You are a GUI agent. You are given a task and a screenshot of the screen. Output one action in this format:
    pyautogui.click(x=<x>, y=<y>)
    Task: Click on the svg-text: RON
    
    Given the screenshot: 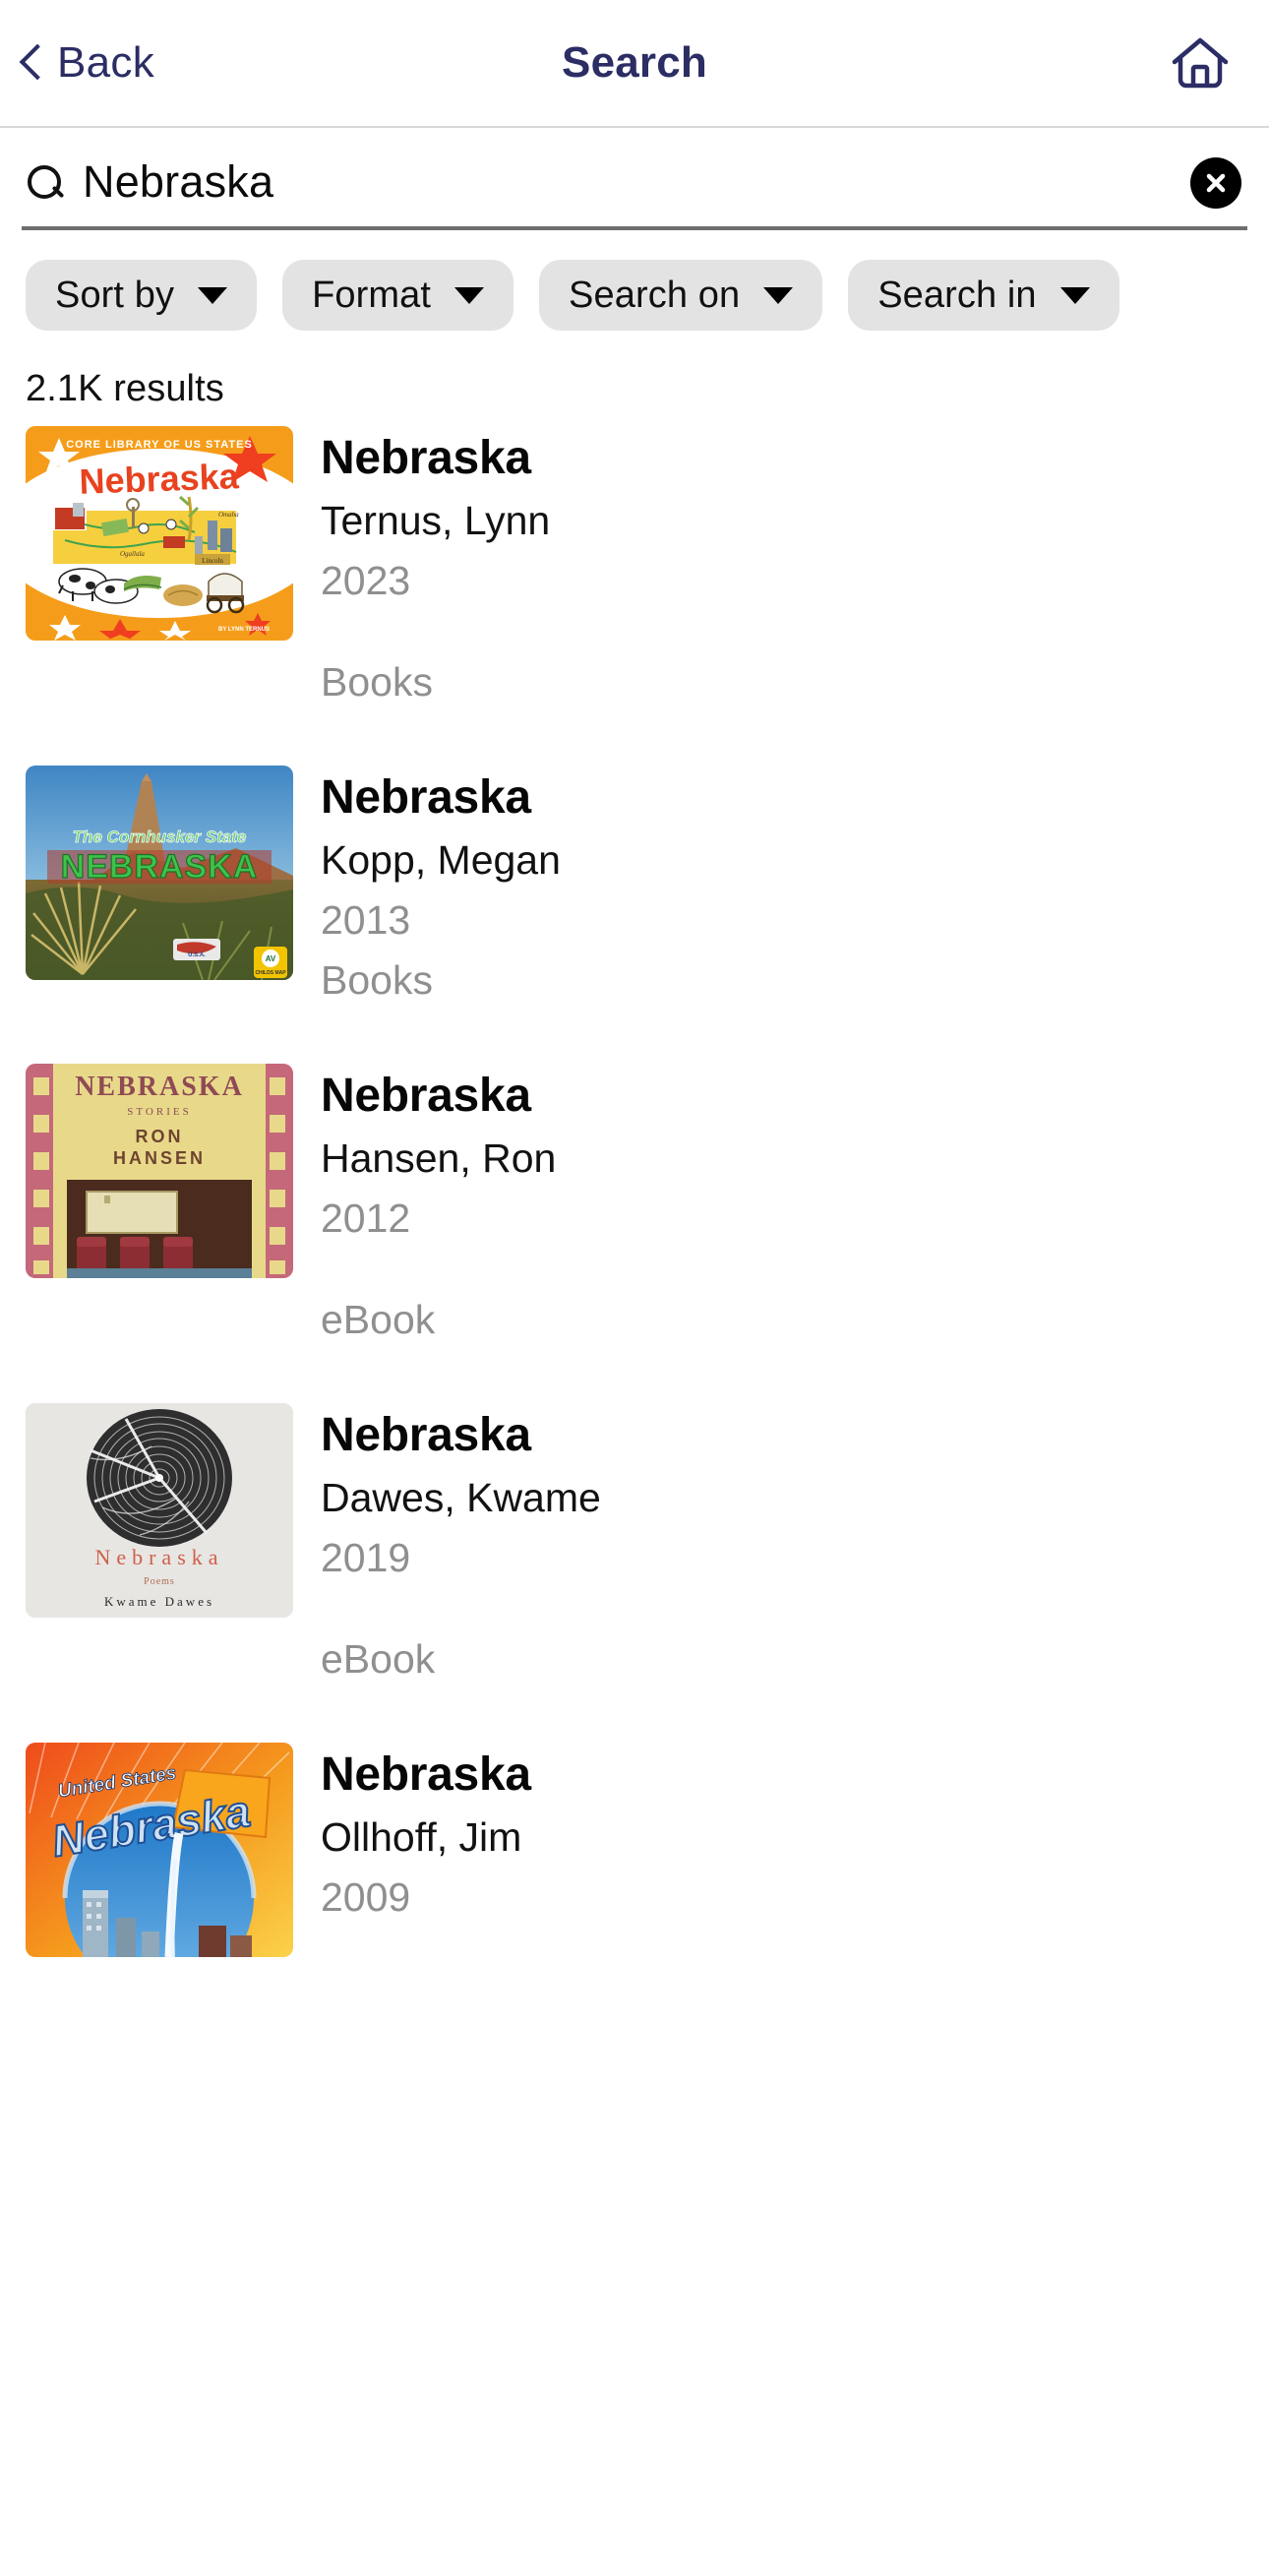 What is the action you would take?
    pyautogui.click(x=160, y=1136)
    